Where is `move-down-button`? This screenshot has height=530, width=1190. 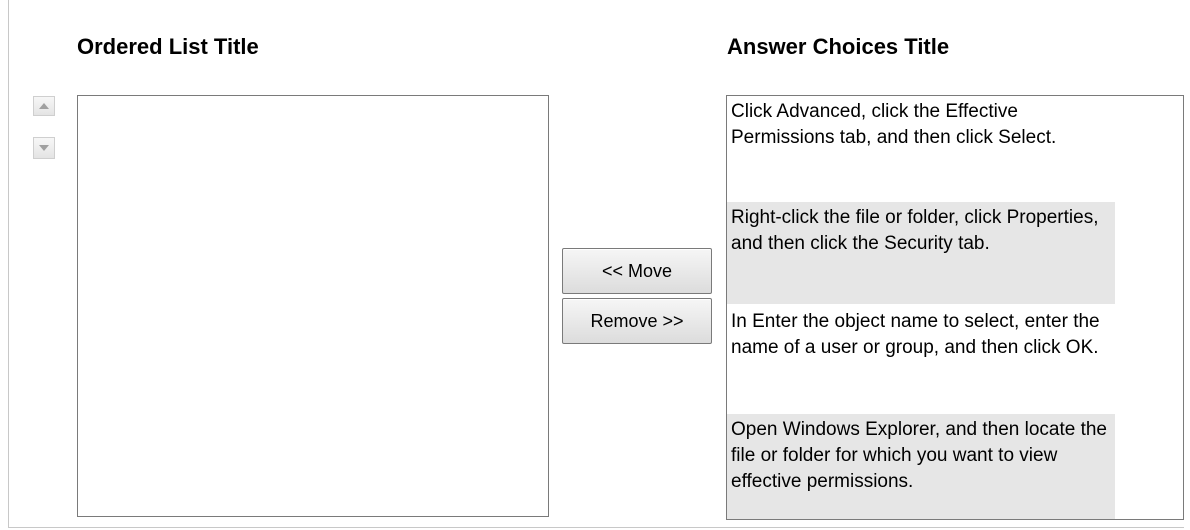
move-down-button is located at coordinates (44, 148).